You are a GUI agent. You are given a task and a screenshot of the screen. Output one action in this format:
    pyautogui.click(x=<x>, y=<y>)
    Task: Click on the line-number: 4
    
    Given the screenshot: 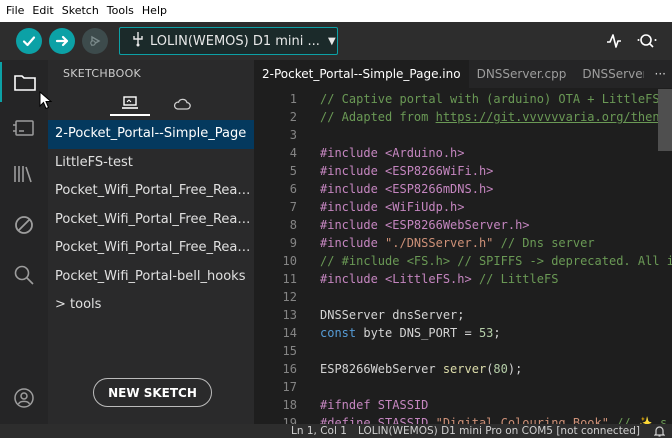 What is the action you would take?
    pyautogui.click(x=293, y=153)
    